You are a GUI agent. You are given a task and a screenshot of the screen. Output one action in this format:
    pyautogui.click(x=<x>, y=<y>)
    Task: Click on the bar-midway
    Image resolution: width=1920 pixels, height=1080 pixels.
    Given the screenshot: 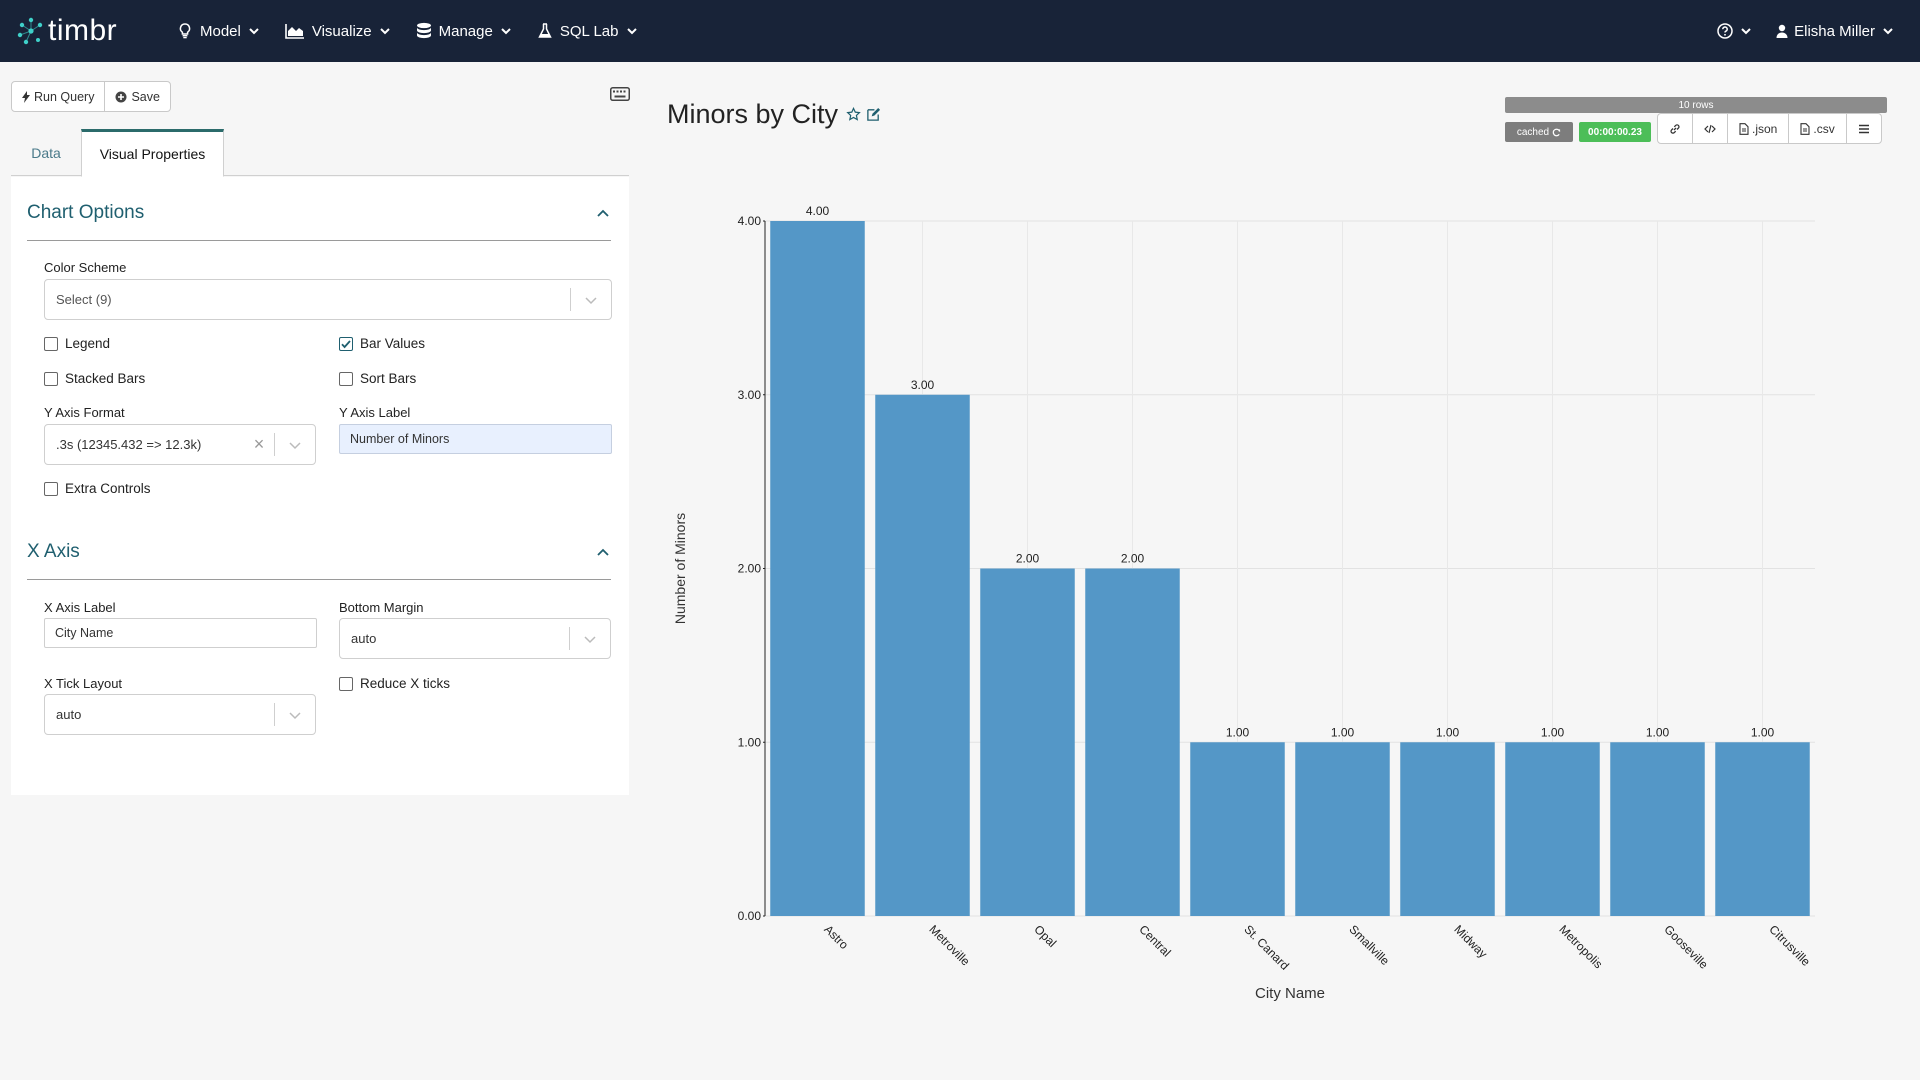 What is the action you would take?
    pyautogui.click(x=1447, y=829)
    